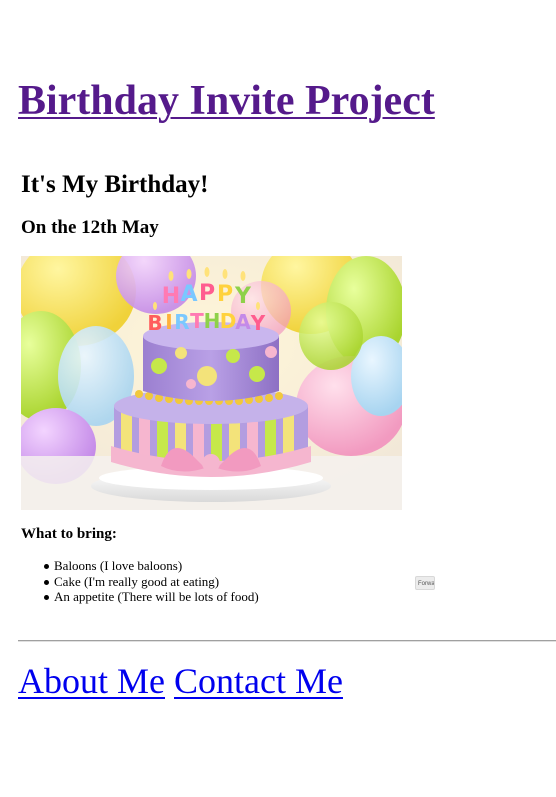 This screenshot has width=556, height=797. Describe the element at coordinates (115, 184) in the screenshot. I see `invite-heading: It's My Birthday!` at that location.